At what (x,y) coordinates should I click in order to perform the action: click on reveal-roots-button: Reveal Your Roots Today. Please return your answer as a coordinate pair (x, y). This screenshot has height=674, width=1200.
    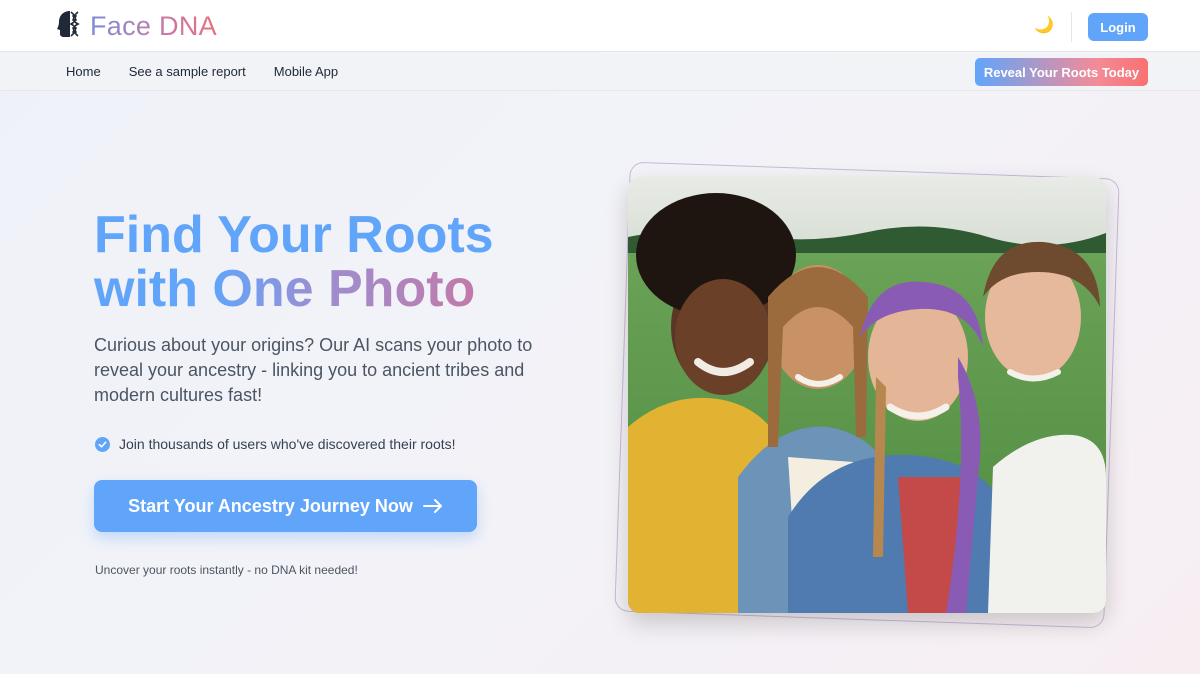
    Looking at the image, I should click on (1061, 72).